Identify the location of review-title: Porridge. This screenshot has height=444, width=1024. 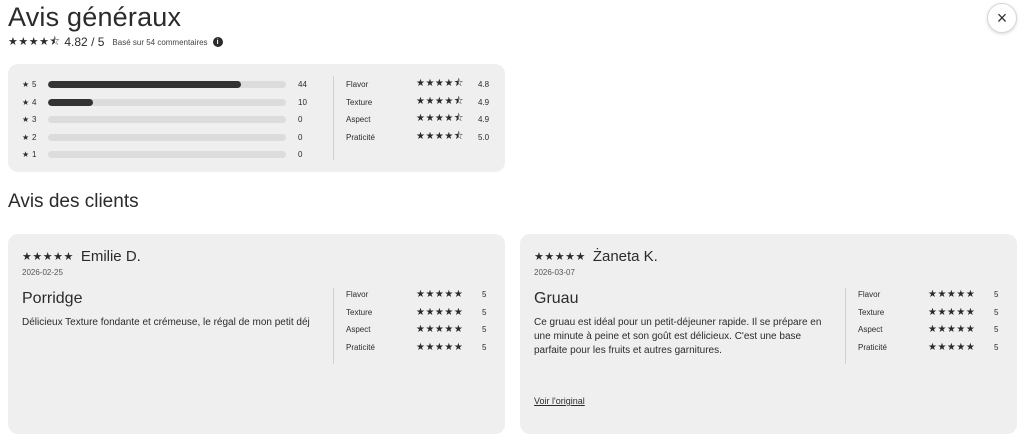
(52, 298).